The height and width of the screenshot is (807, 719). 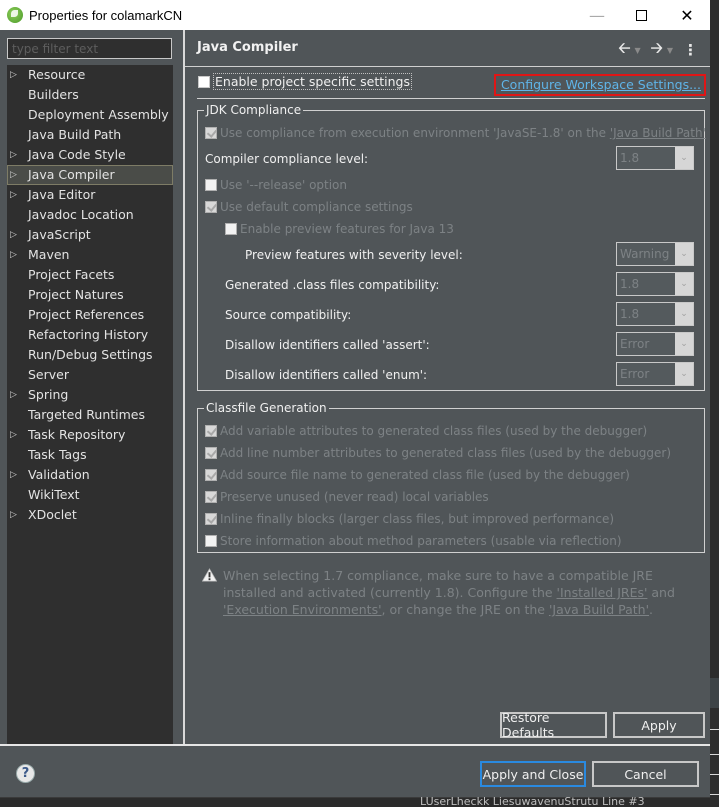 What do you see at coordinates (602, 592) in the screenshot?
I see `installed-jres-link: 'Installed JREs'` at bounding box center [602, 592].